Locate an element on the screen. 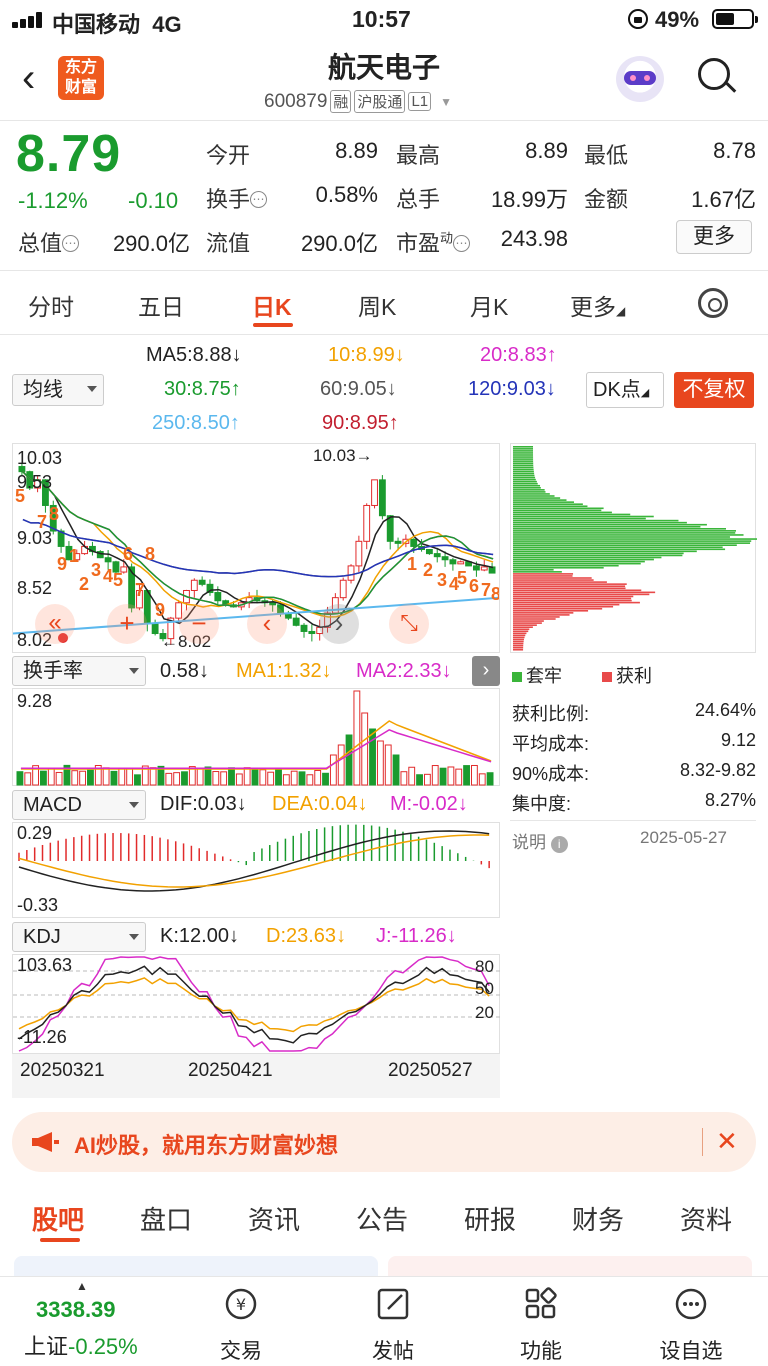 Image resolution: width=768 pixels, height=1366 pixels. pe-value: 243.98 is located at coordinates (534, 238).